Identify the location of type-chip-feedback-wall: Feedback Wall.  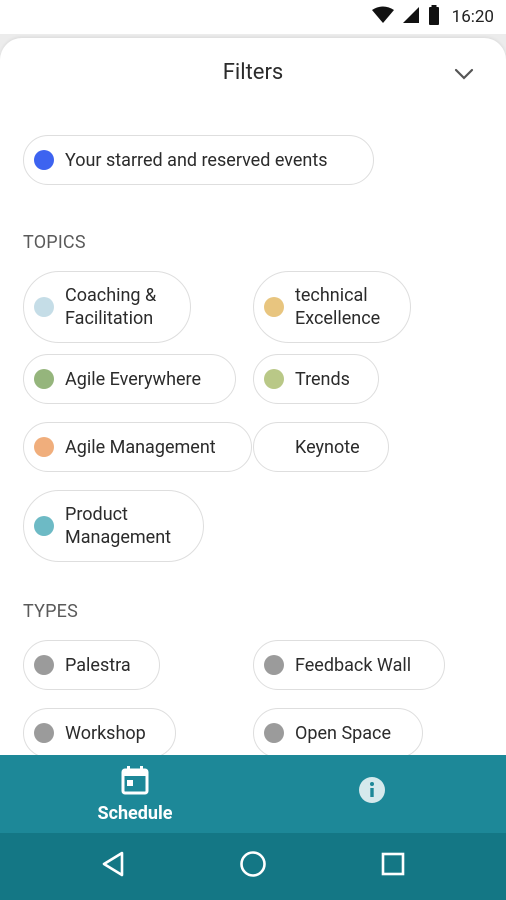
(349, 665).